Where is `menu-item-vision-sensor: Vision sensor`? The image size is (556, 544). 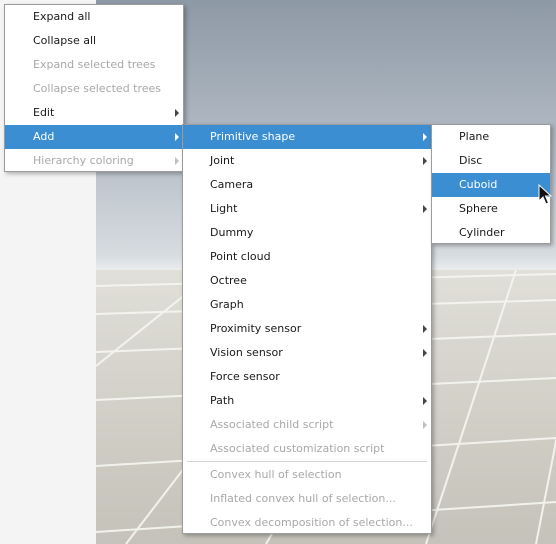
menu-item-vision-sensor: Vision sensor is located at coordinates (307, 353).